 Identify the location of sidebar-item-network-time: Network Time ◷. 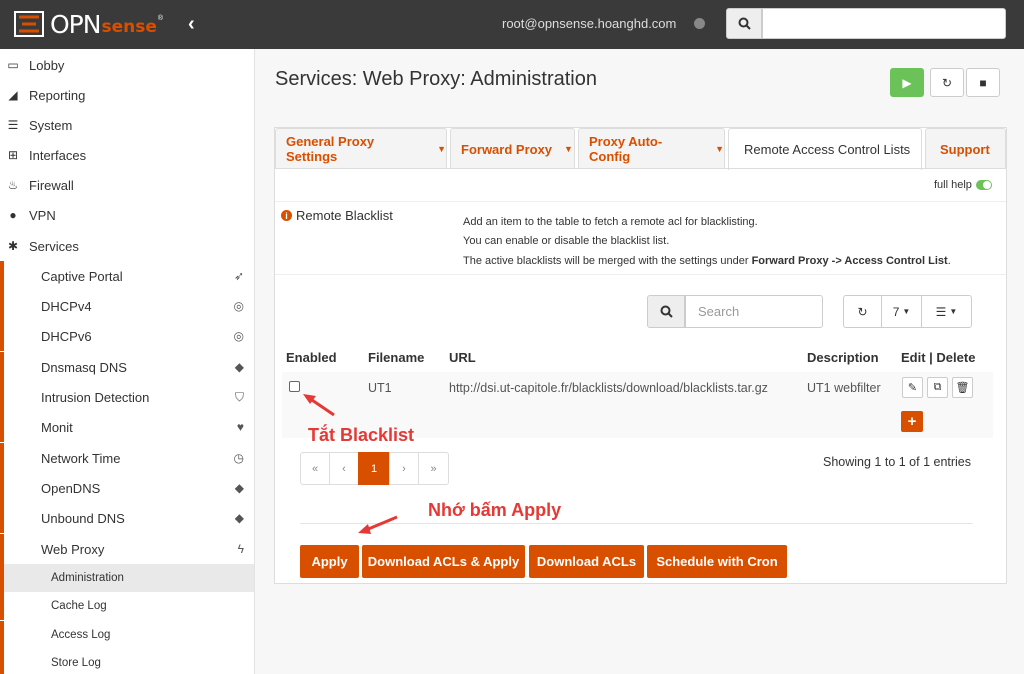
(127, 458).